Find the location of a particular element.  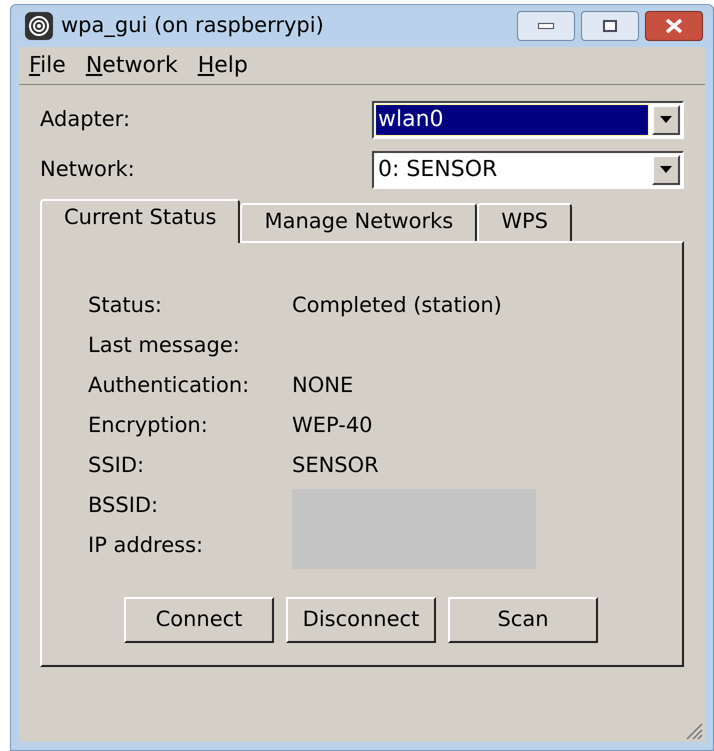

close-button is located at coordinates (674, 26).